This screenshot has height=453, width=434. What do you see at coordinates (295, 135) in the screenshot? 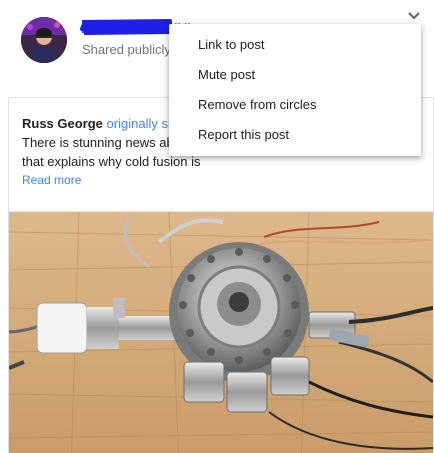
I see `menu-item-report-post: Report this post` at bounding box center [295, 135].